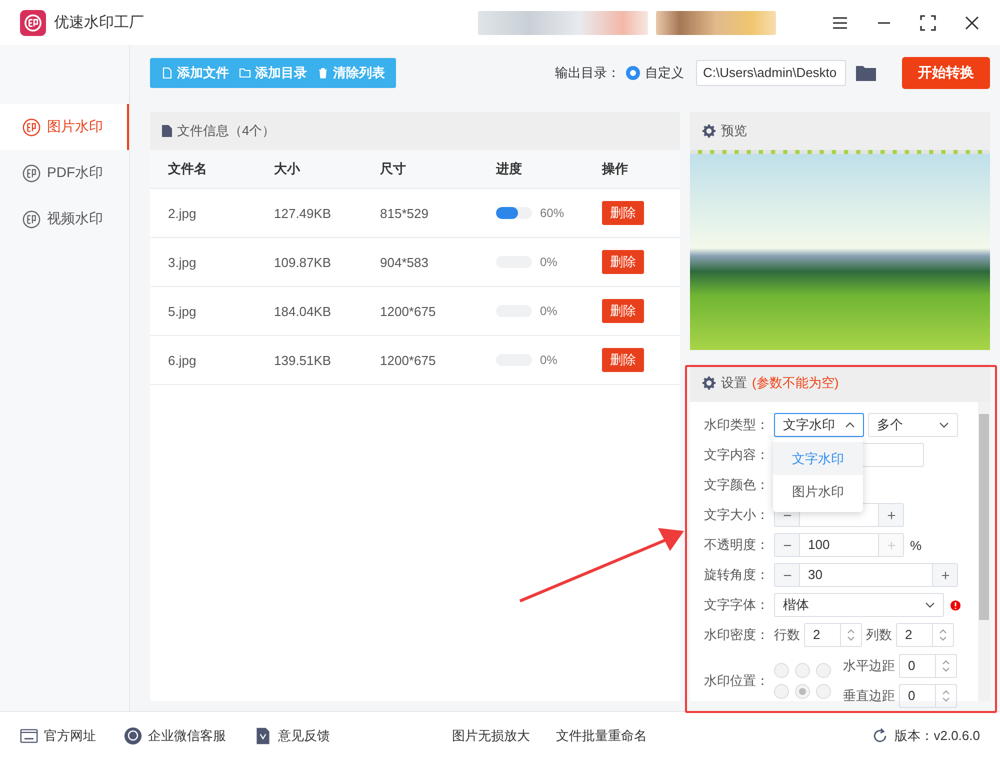  I want to click on field-label: 水印类型：, so click(737, 425).